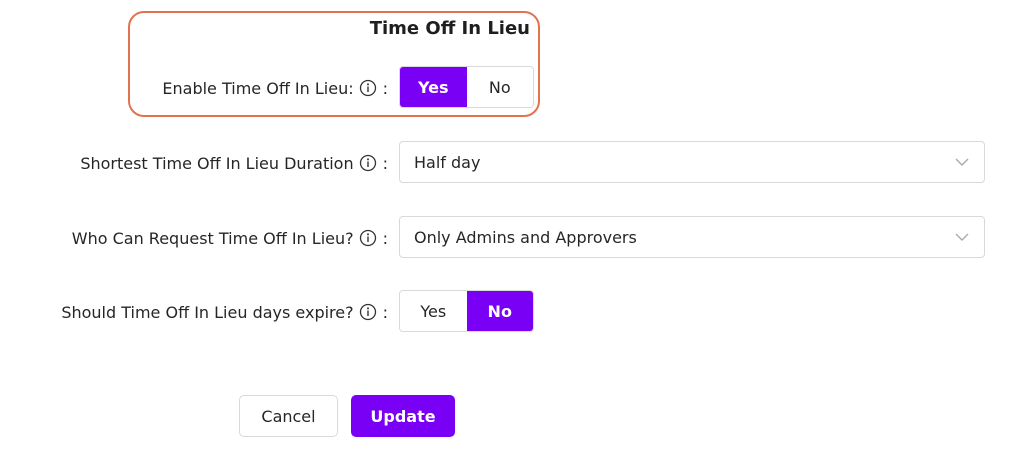 This screenshot has width=1022, height=466. I want to click on enable-toil-toggle: Yes No, so click(466, 87).